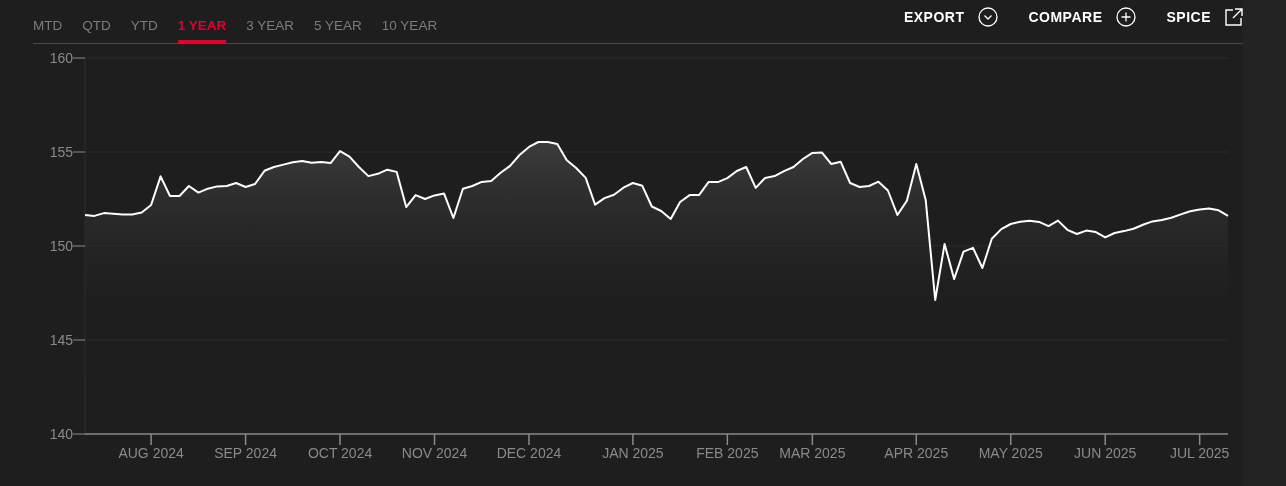  Describe the element at coordinates (270, 21) in the screenshot. I see `range-tab: 3 YEAR` at that location.